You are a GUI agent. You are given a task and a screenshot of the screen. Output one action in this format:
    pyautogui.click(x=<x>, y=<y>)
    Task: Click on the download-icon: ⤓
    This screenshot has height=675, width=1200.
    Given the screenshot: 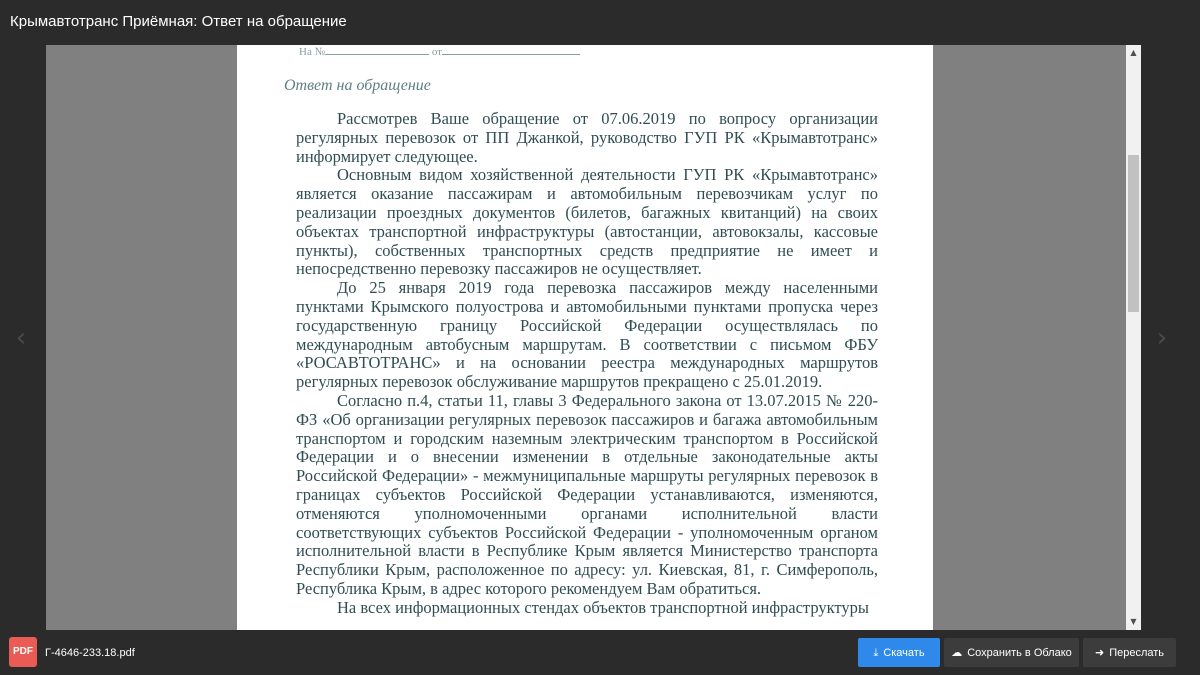 What is the action you would take?
    pyautogui.click(x=876, y=652)
    